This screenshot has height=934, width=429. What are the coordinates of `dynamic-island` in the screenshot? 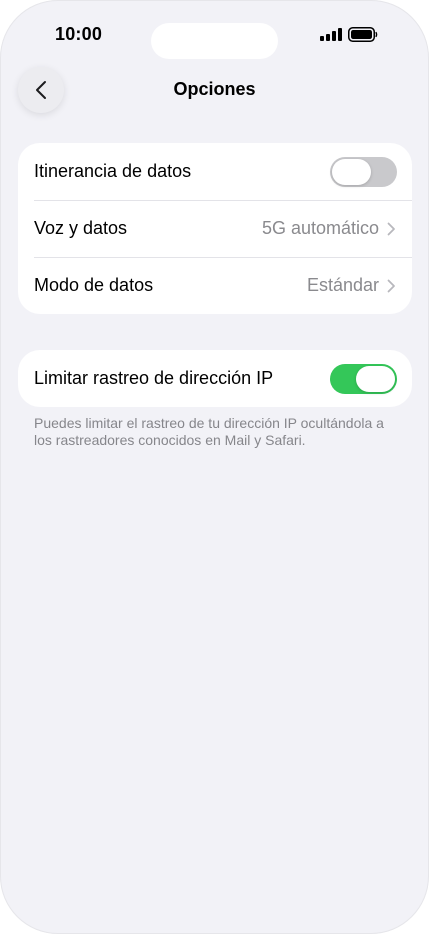 It's located at (214, 41).